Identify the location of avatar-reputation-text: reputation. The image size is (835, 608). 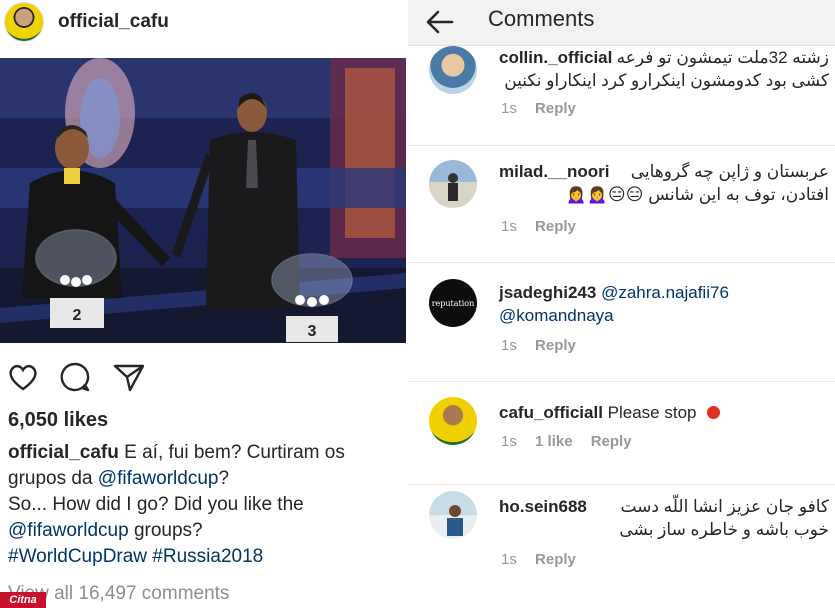
(453, 303).